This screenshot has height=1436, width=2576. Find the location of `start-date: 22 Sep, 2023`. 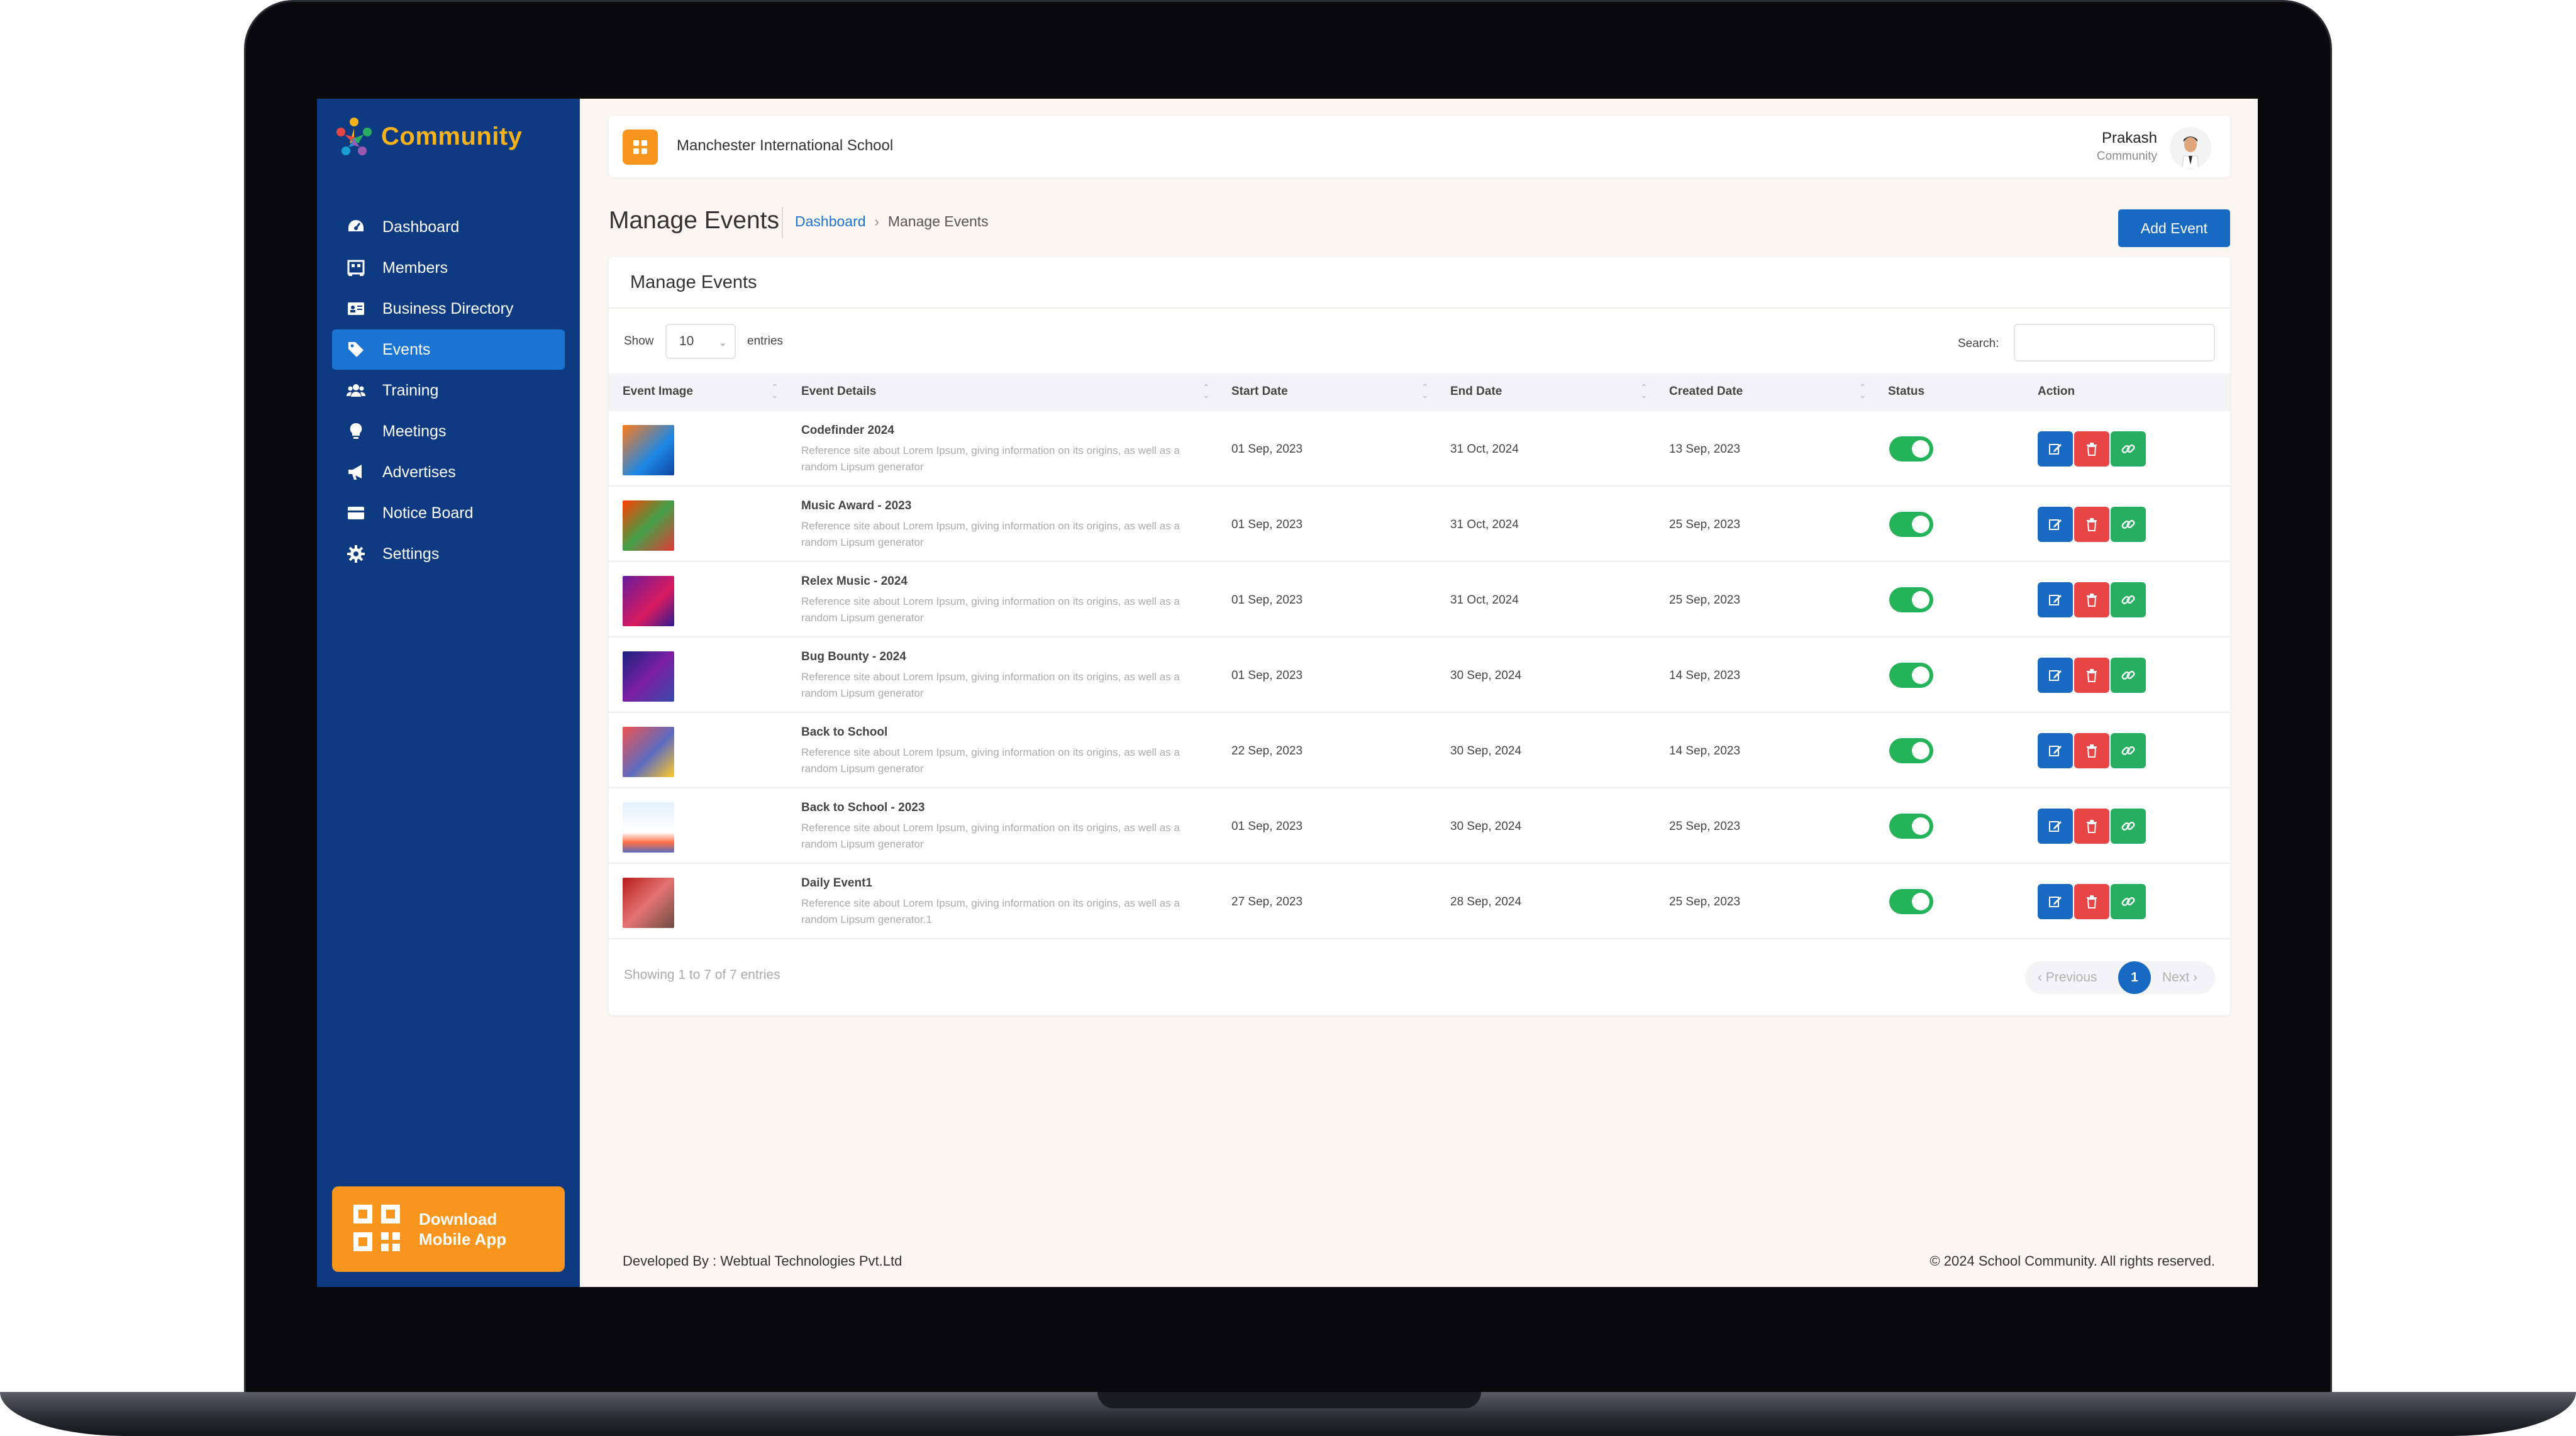

start-date: 22 Sep, 2023 is located at coordinates (1267, 751).